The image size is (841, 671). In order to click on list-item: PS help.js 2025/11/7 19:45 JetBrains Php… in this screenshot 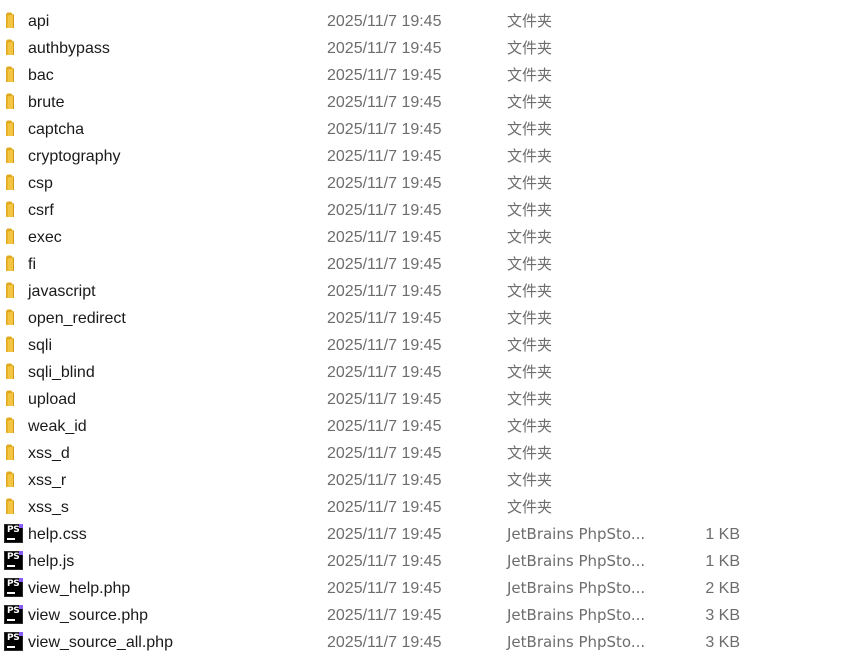, I will do `click(420, 561)`.